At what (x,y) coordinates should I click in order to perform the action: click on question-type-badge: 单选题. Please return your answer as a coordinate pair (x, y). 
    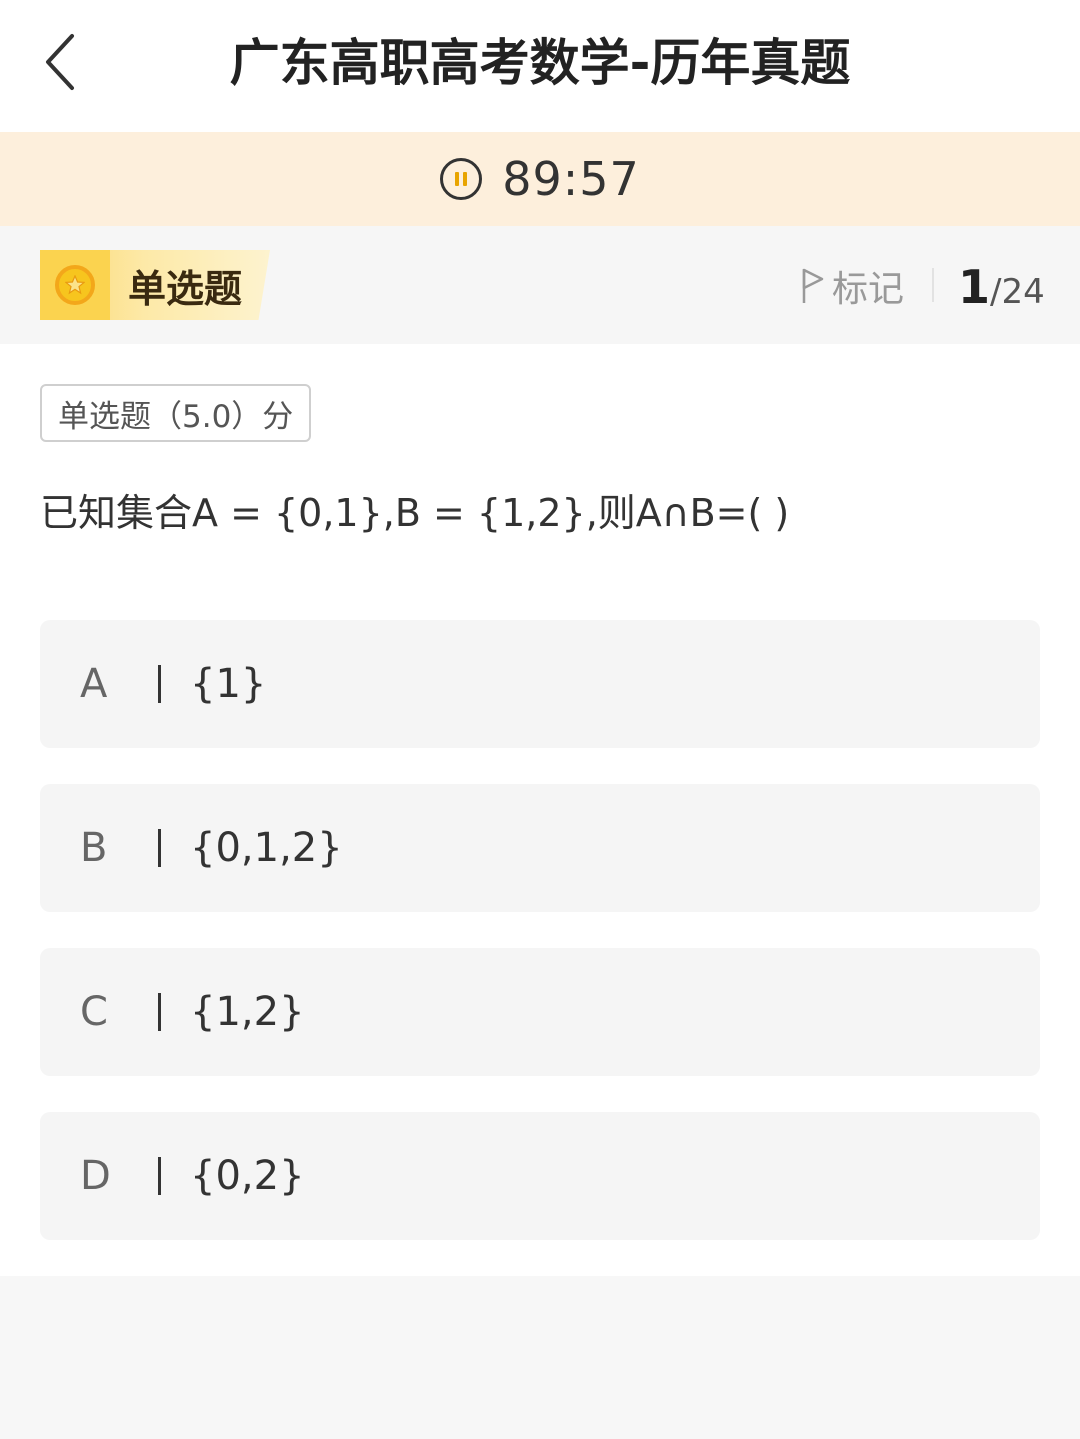
    Looking at the image, I should click on (155, 285).